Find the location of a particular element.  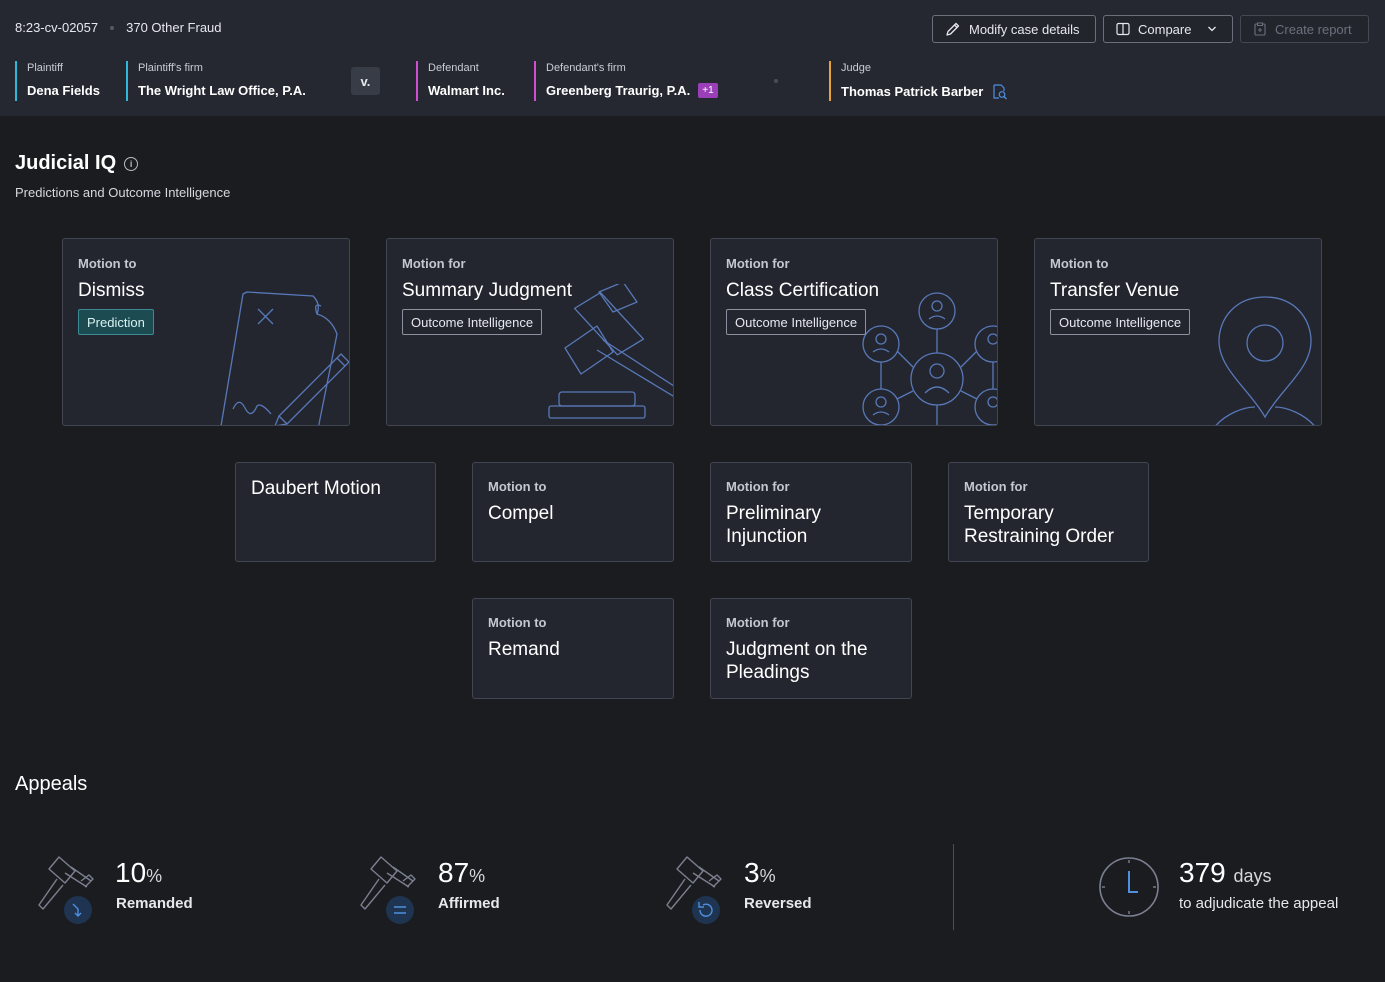

judicial-iq-title: Judicial IQ i is located at coordinates (77, 163).